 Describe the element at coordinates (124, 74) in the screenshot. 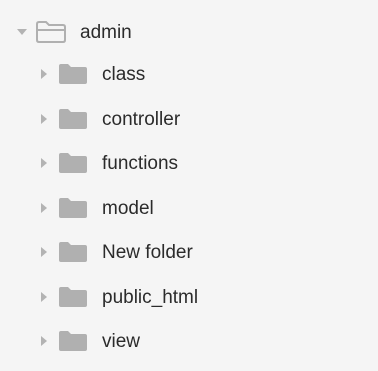

I see `tree-node-label: class` at that location.